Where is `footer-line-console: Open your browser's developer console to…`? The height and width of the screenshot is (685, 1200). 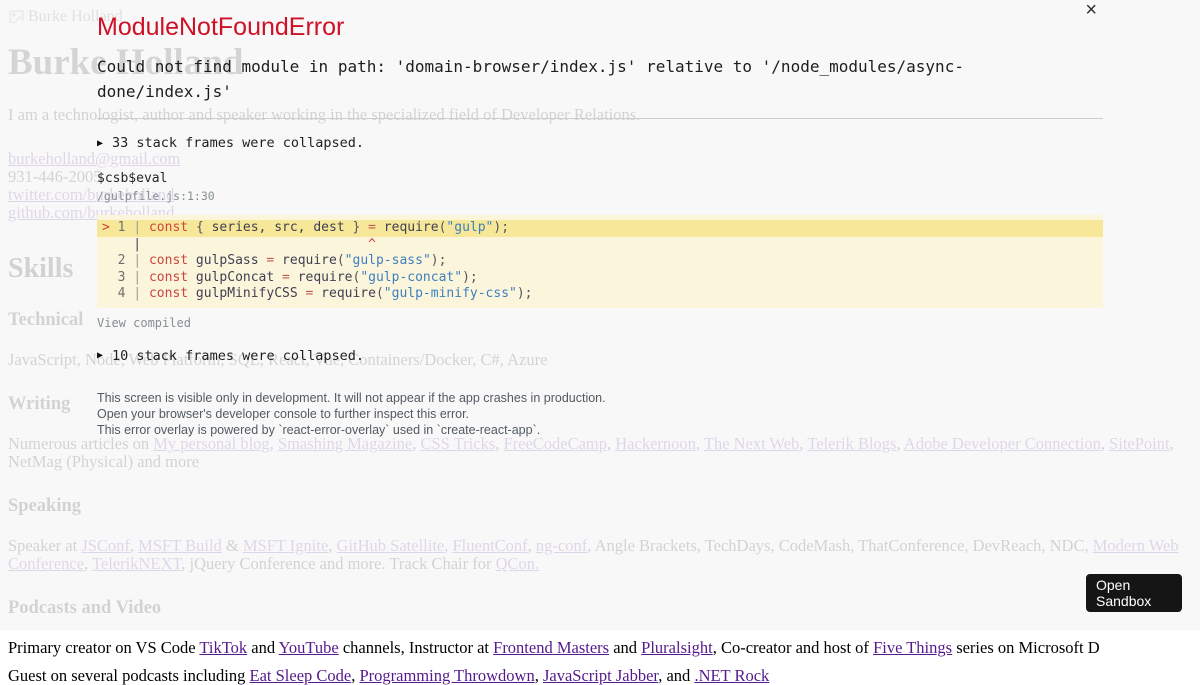 footer-line-console: Open your browser's developer console to… is located at coordinates (283, 413).